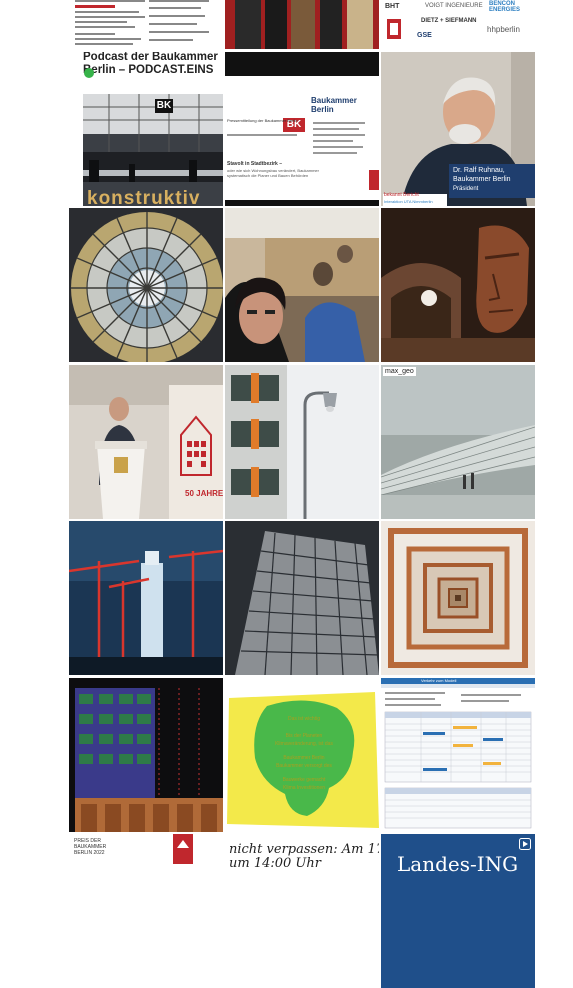 This screenshot has height=988, width=573. Describe the element at coordinates (322, 109) in the screenshot. I see `press-org-line2: Berlin` at that location.